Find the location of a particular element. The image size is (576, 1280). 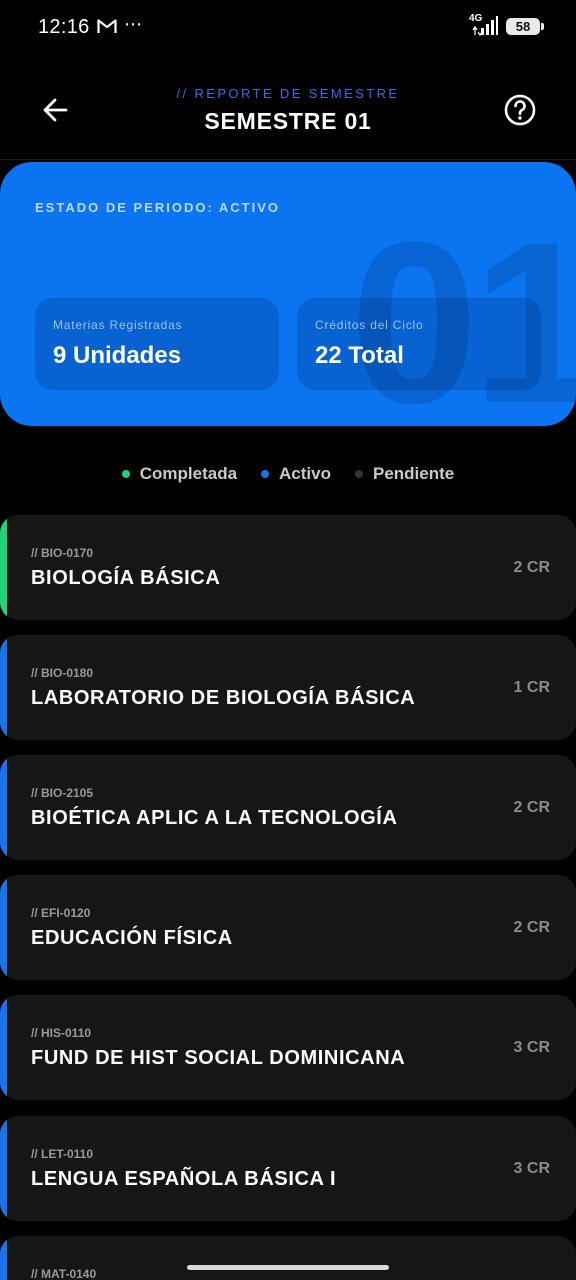

gmail-notification-icon is located at coordinates (107, 26).